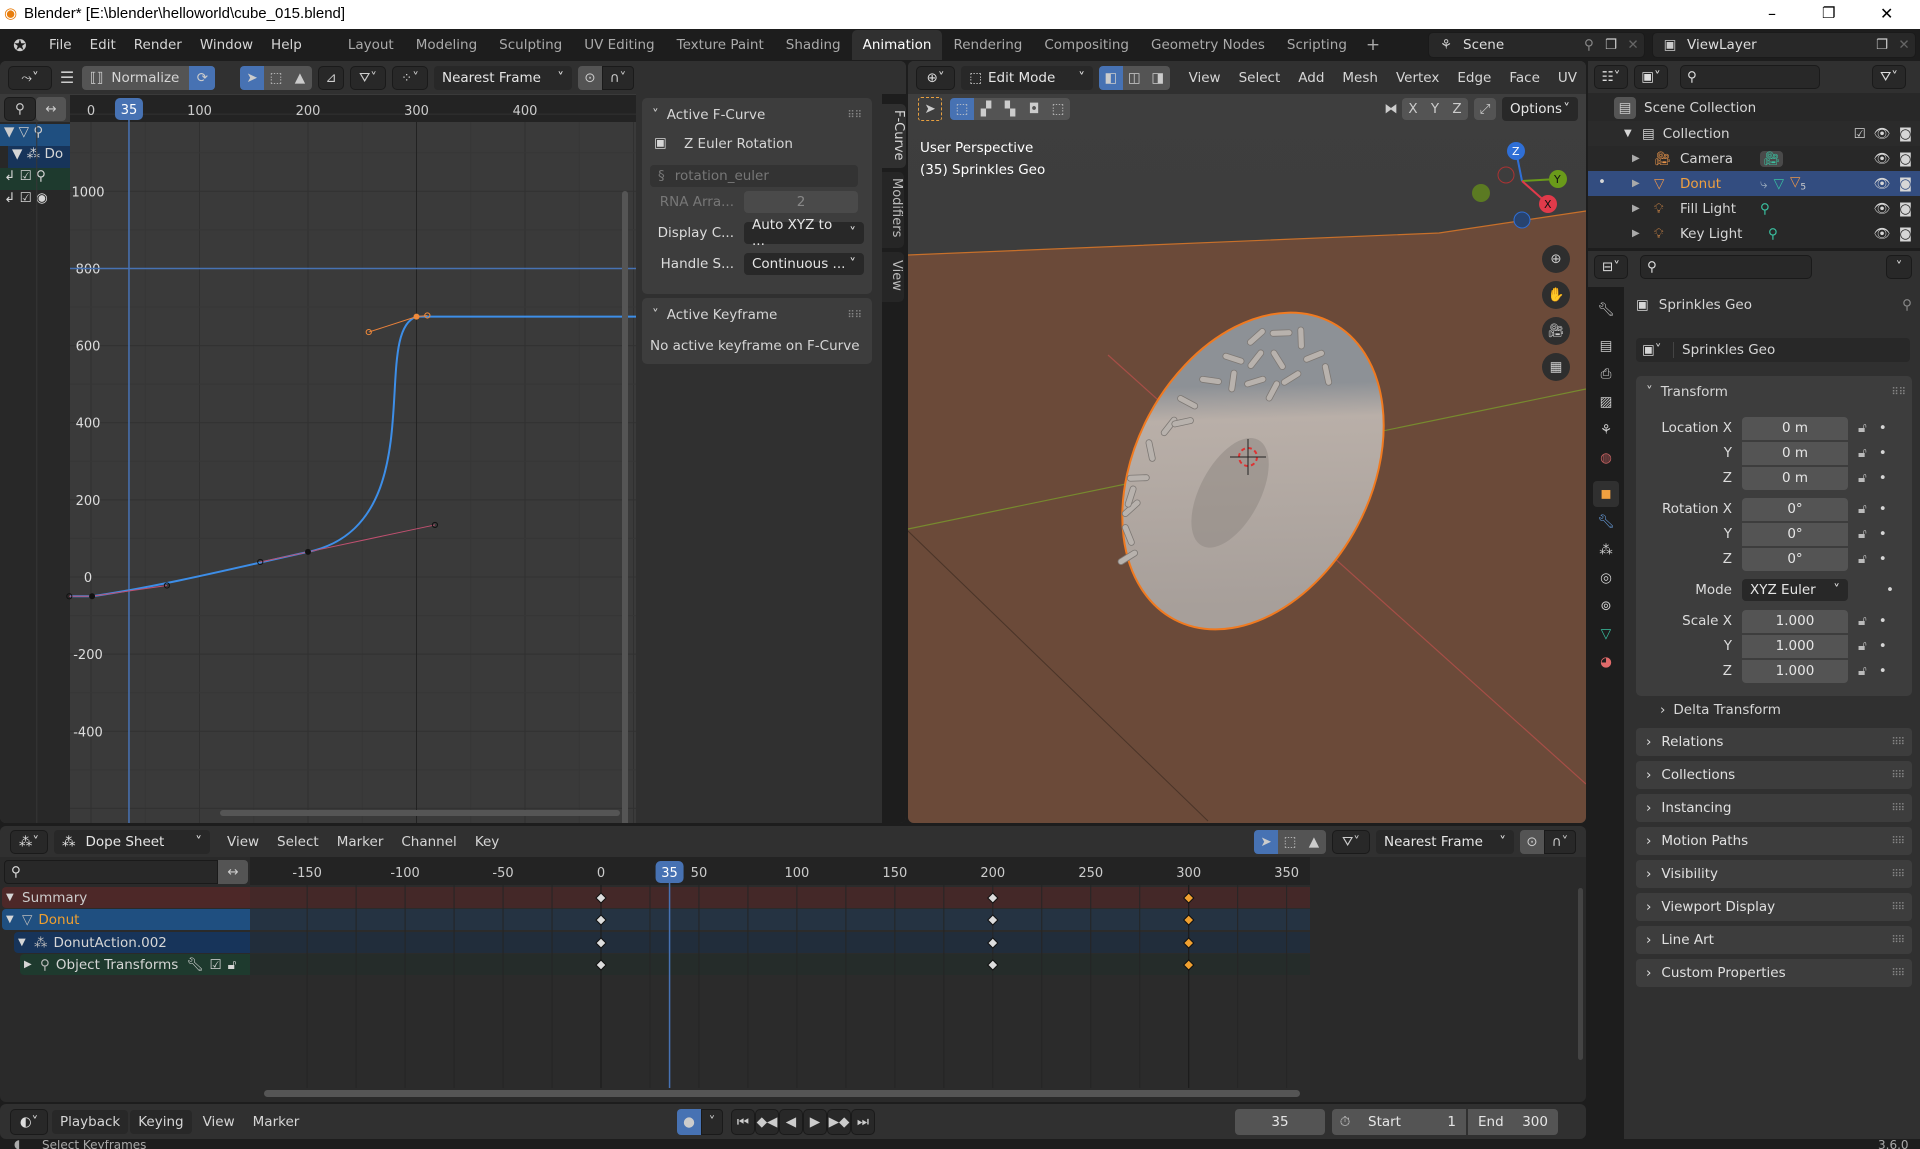  I want to click on exclude-checkbox: ☑, so click(1860, 134).